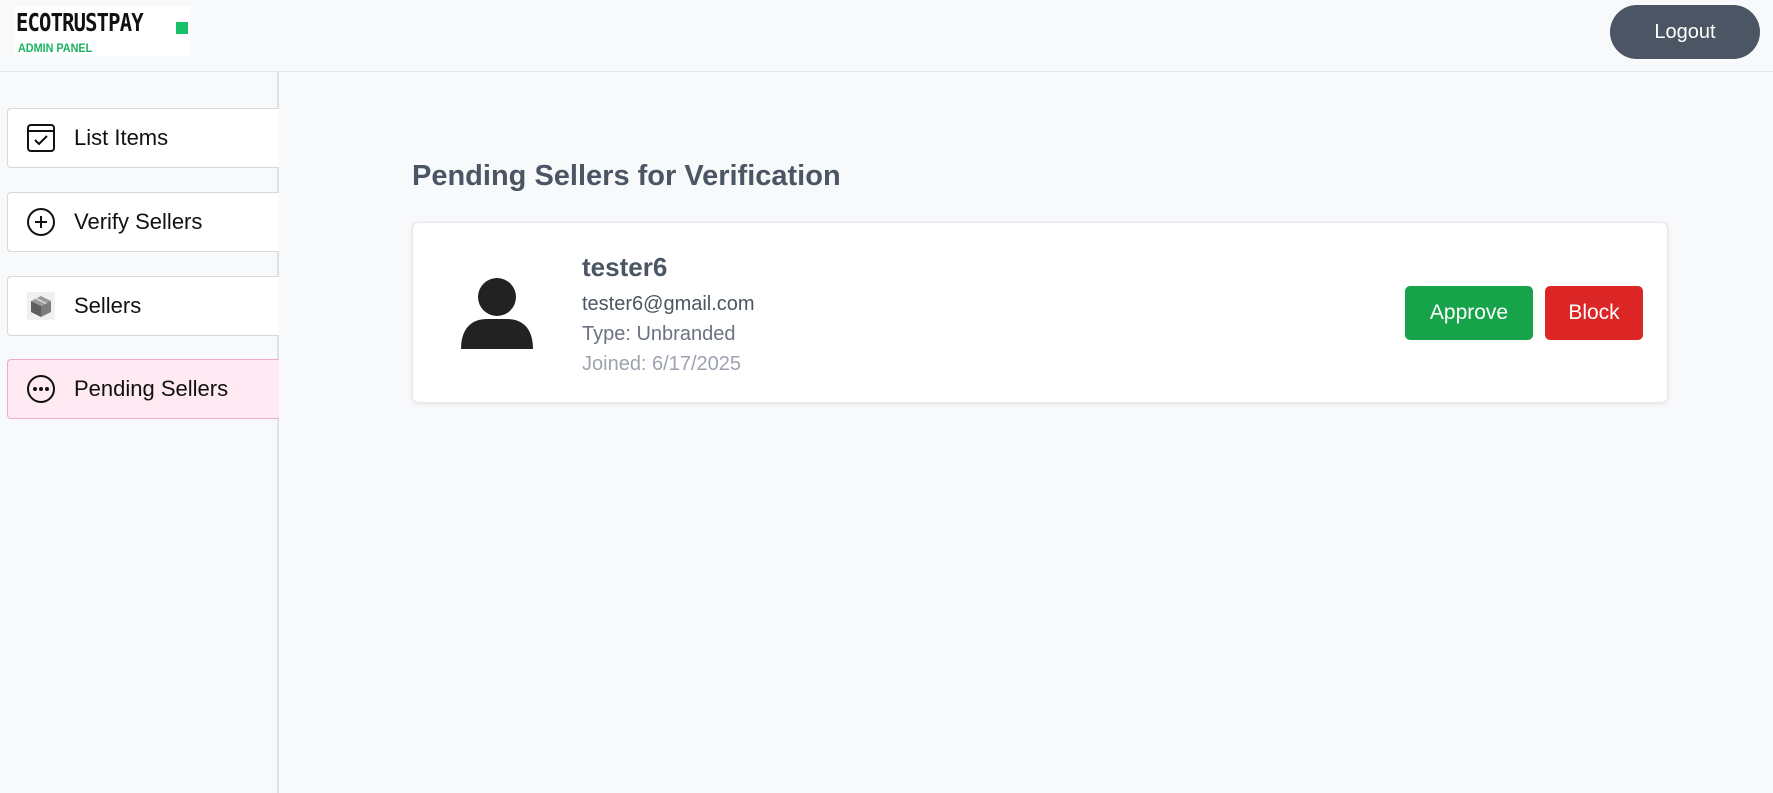 The image size is (1773, 793). Describe the element at coordinates (1594, 313) in the screenshot. I see `block-button: Block` at that location.